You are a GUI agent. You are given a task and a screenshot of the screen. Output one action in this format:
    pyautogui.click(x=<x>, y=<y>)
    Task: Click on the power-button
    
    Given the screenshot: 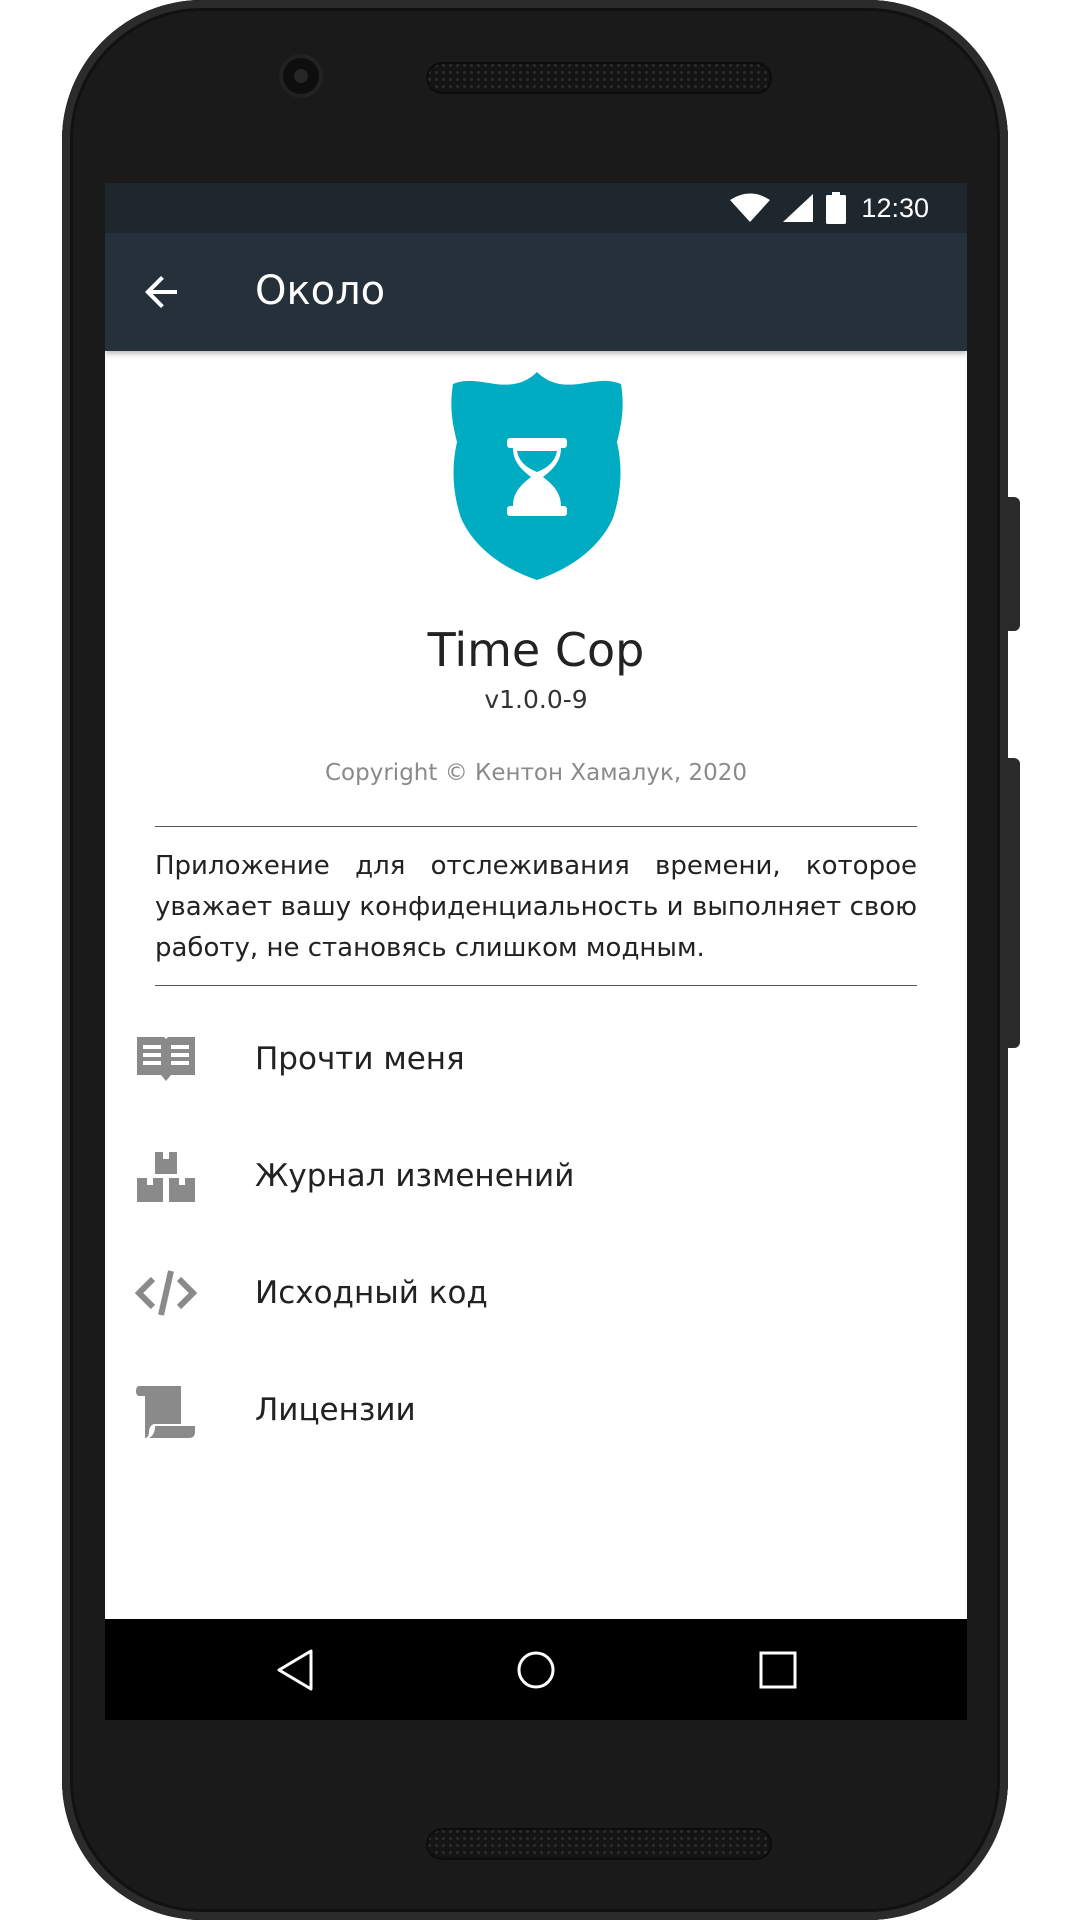 What is the action you would take?
    pyautogui.click(x=1014, y=564)
    